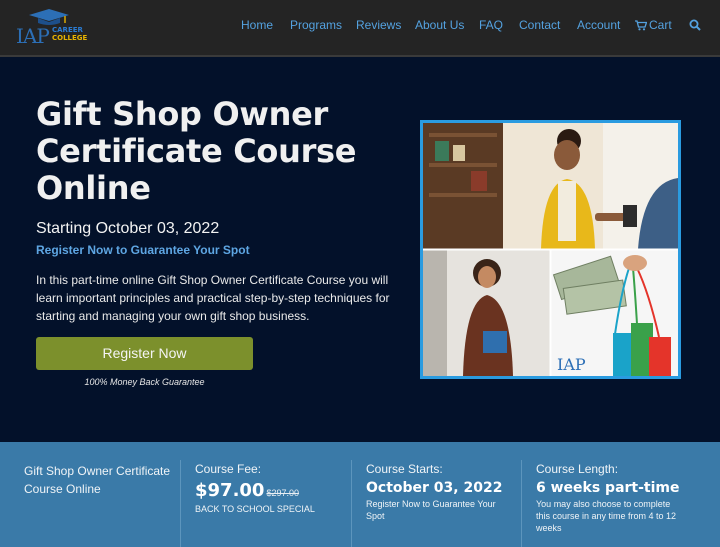 This screenshot has height=547, width=720. Describe the element at coordinates (431, 510) in the screenshot. I see `course-starts-note: Register Now to Guarantee Your Spot` at that location.